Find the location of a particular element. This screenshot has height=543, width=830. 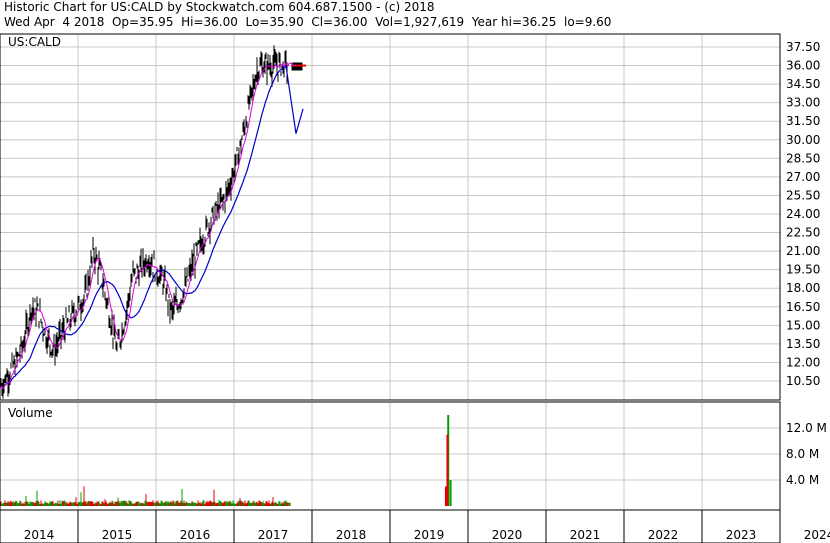

price-tick-label: 10.50 is located at coordinates (803, 381).